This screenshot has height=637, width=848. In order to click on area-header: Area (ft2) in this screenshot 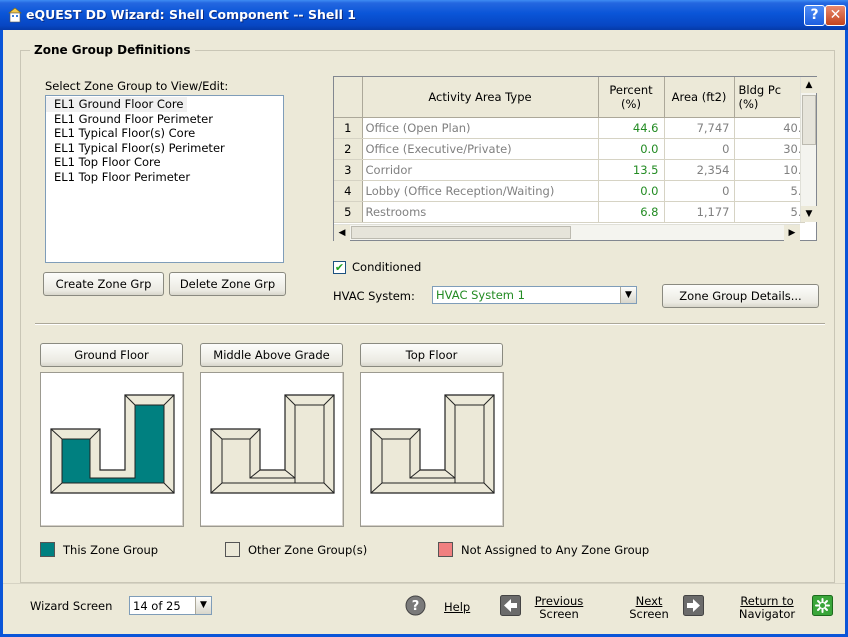, I will do `click(699, 97)`.